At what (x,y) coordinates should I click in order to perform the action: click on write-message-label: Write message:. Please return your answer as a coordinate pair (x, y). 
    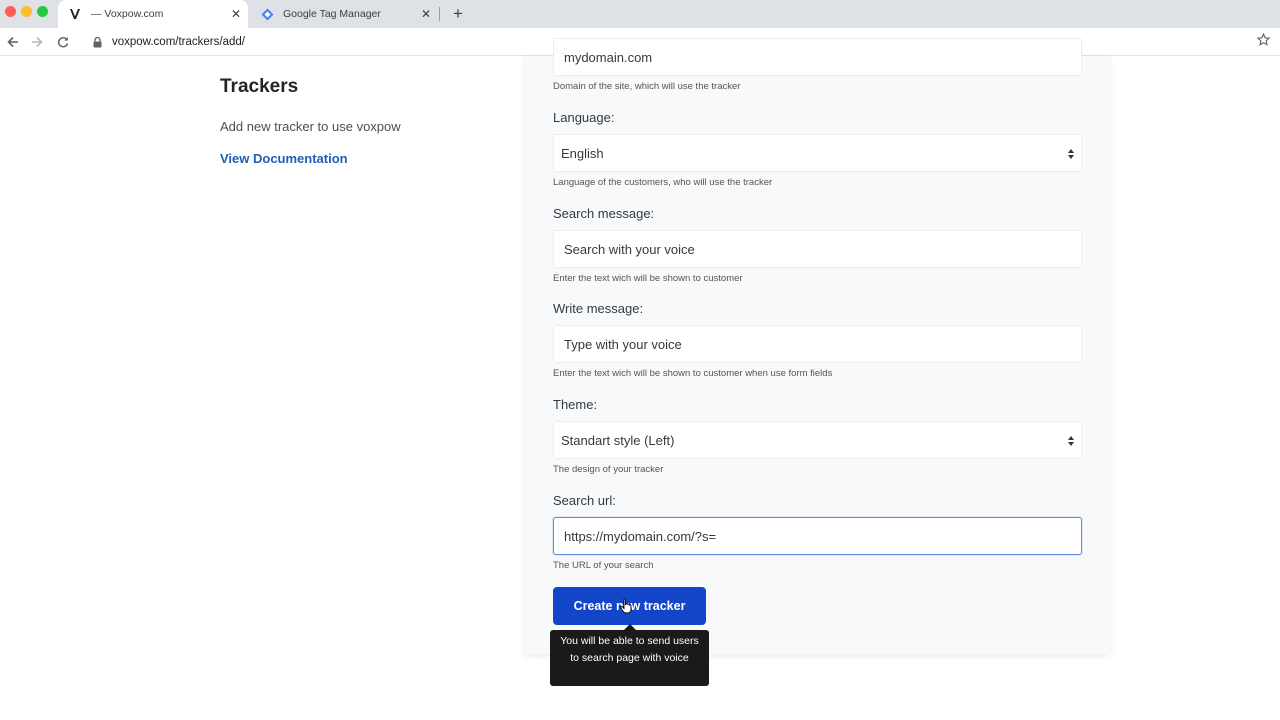
    Looking at the image, I should click on (598, 308).